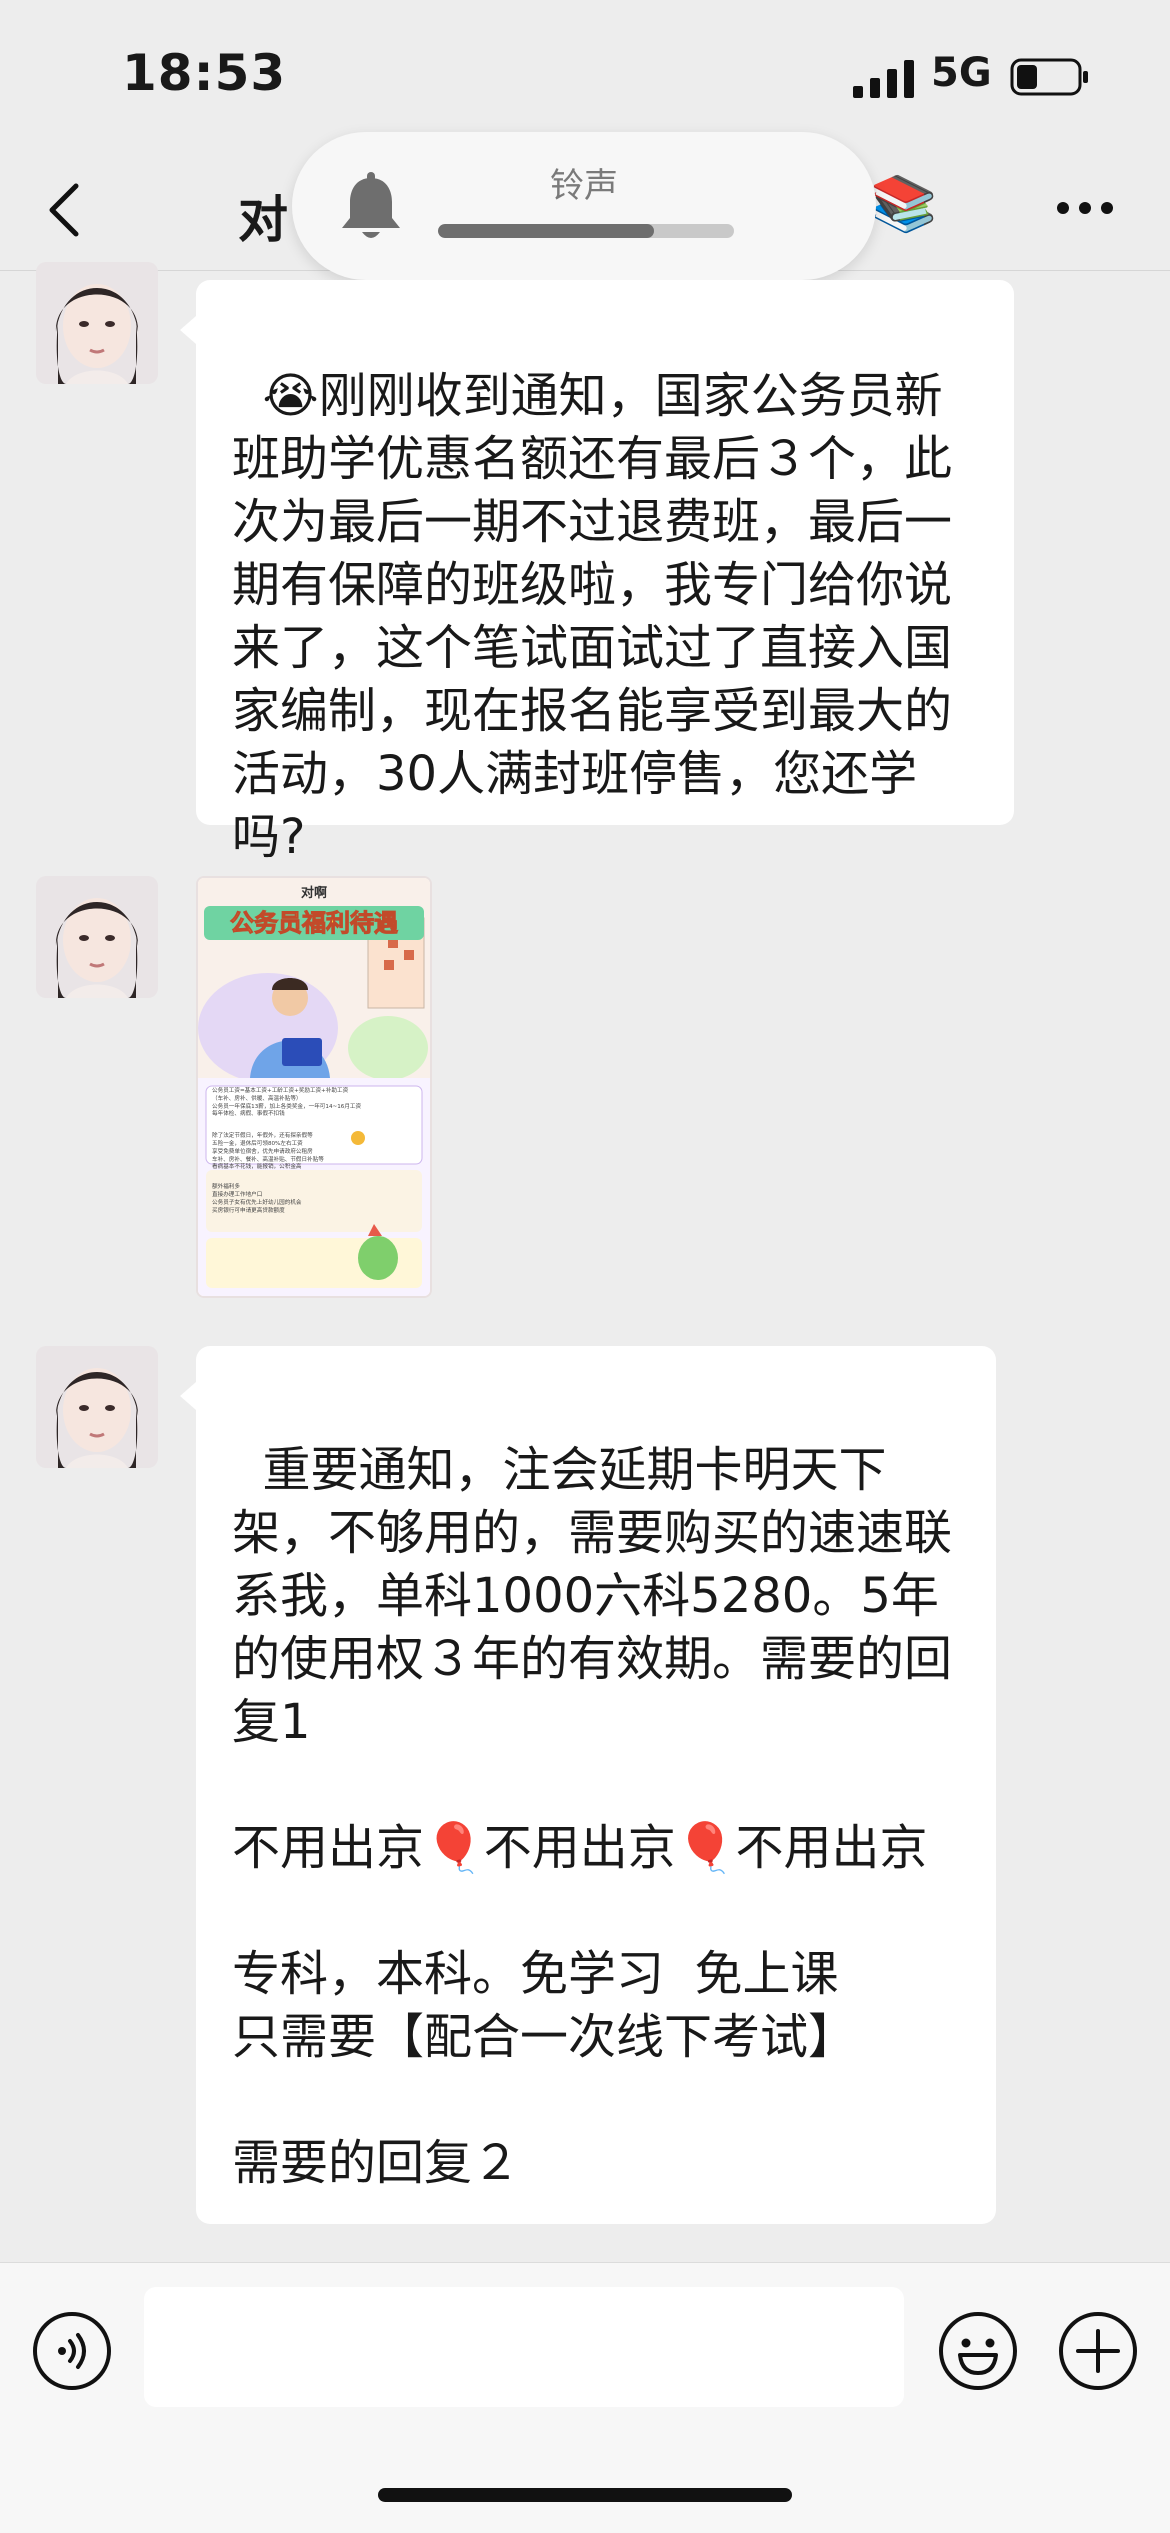 This screenshot has width=1170, height=2533. Describe the element at coordinates (978, 2351) in the screenshot. I see `emoji-icon` at that location.